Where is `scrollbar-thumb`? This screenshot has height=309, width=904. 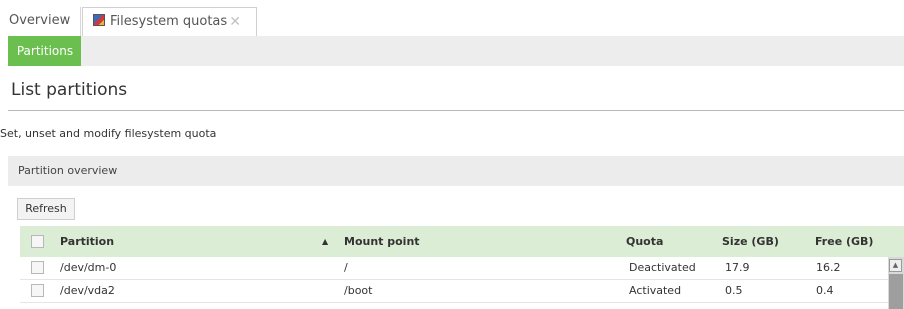 scrollbar-thumb is located at coordinates (896, 291).